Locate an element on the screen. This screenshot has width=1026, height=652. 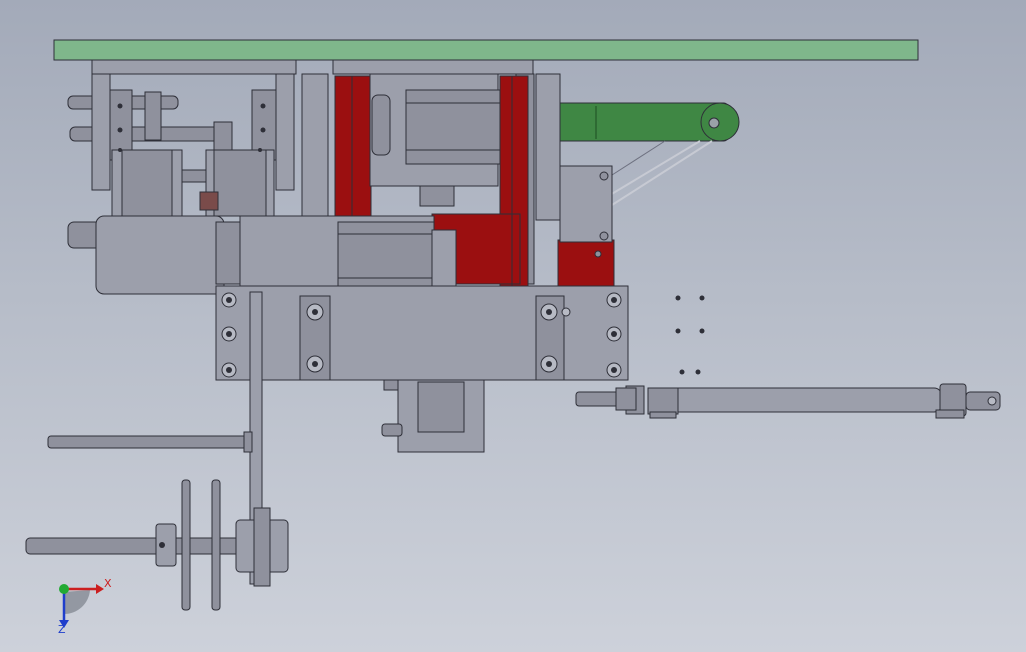
servo-motor-upper is located at coordinates (435, 140).